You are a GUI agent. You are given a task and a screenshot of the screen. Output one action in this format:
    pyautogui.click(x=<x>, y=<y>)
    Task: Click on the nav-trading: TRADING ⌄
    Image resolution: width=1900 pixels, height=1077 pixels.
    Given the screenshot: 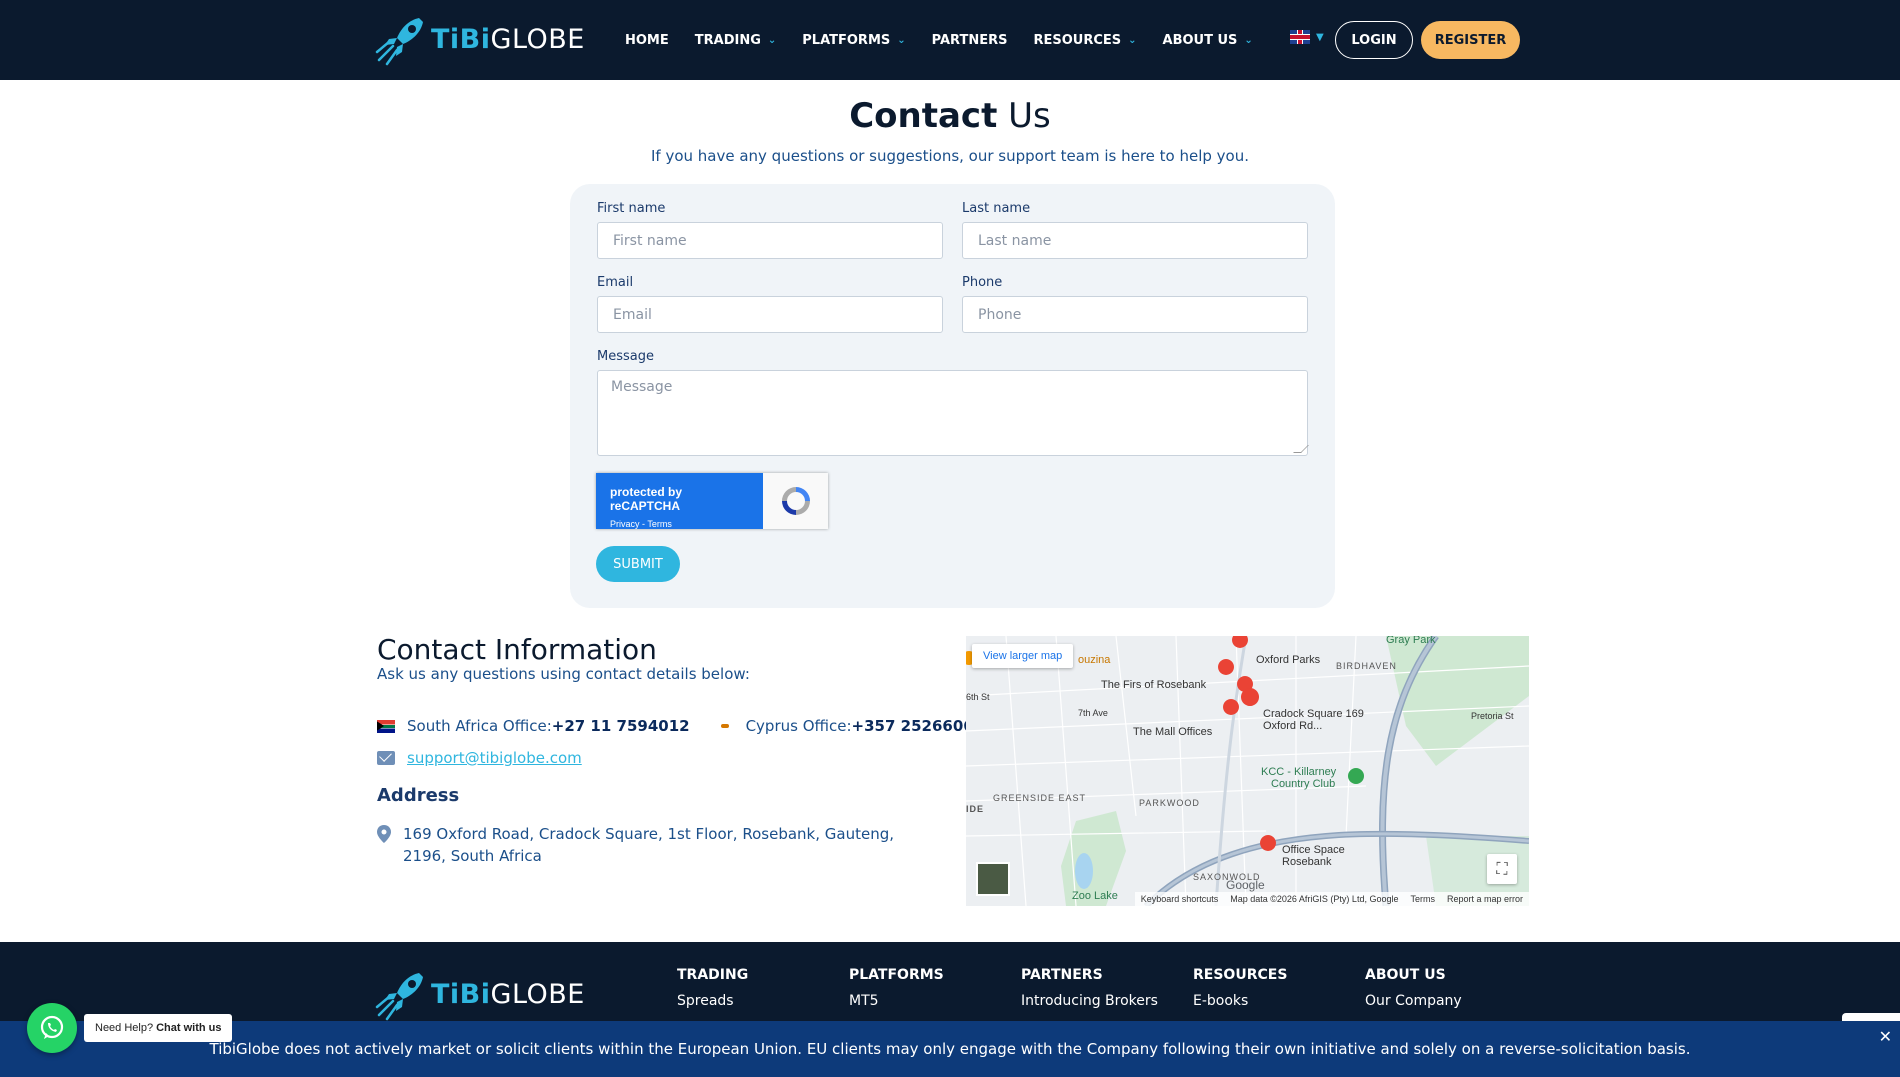 What is the action you would take?
    pyautogui.click(x=736, y=40)
    